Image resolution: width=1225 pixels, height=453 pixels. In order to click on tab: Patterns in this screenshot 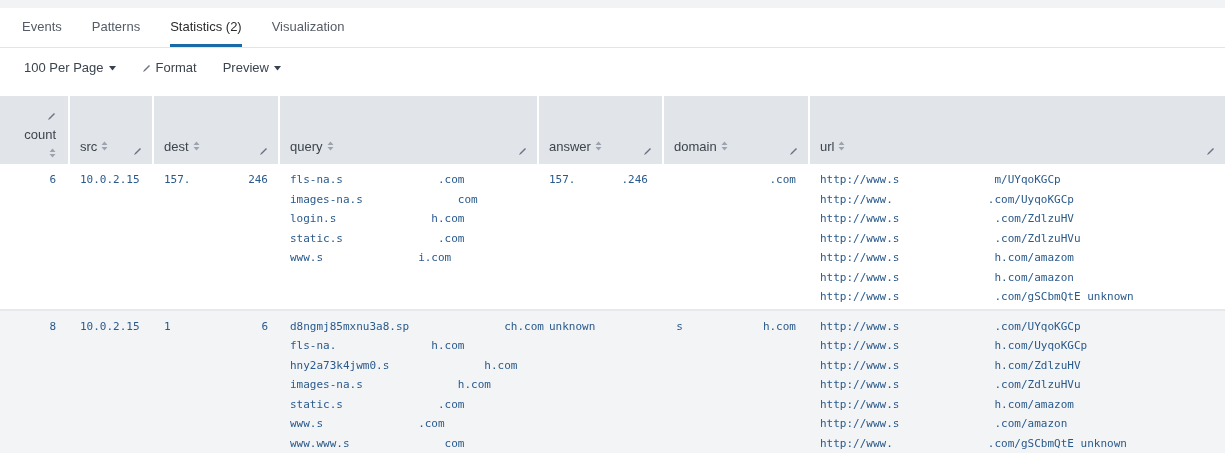, I will do `click(116, 28)`.